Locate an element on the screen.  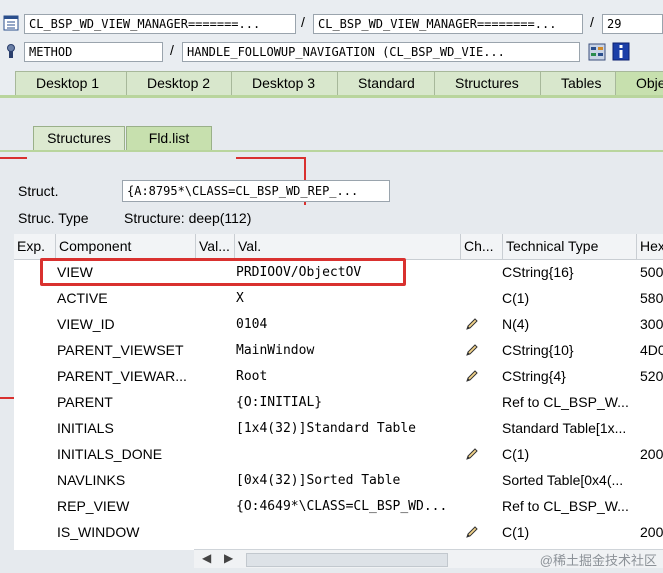
component-cell: IS_WINDOW is located at coordinates (98, 532).